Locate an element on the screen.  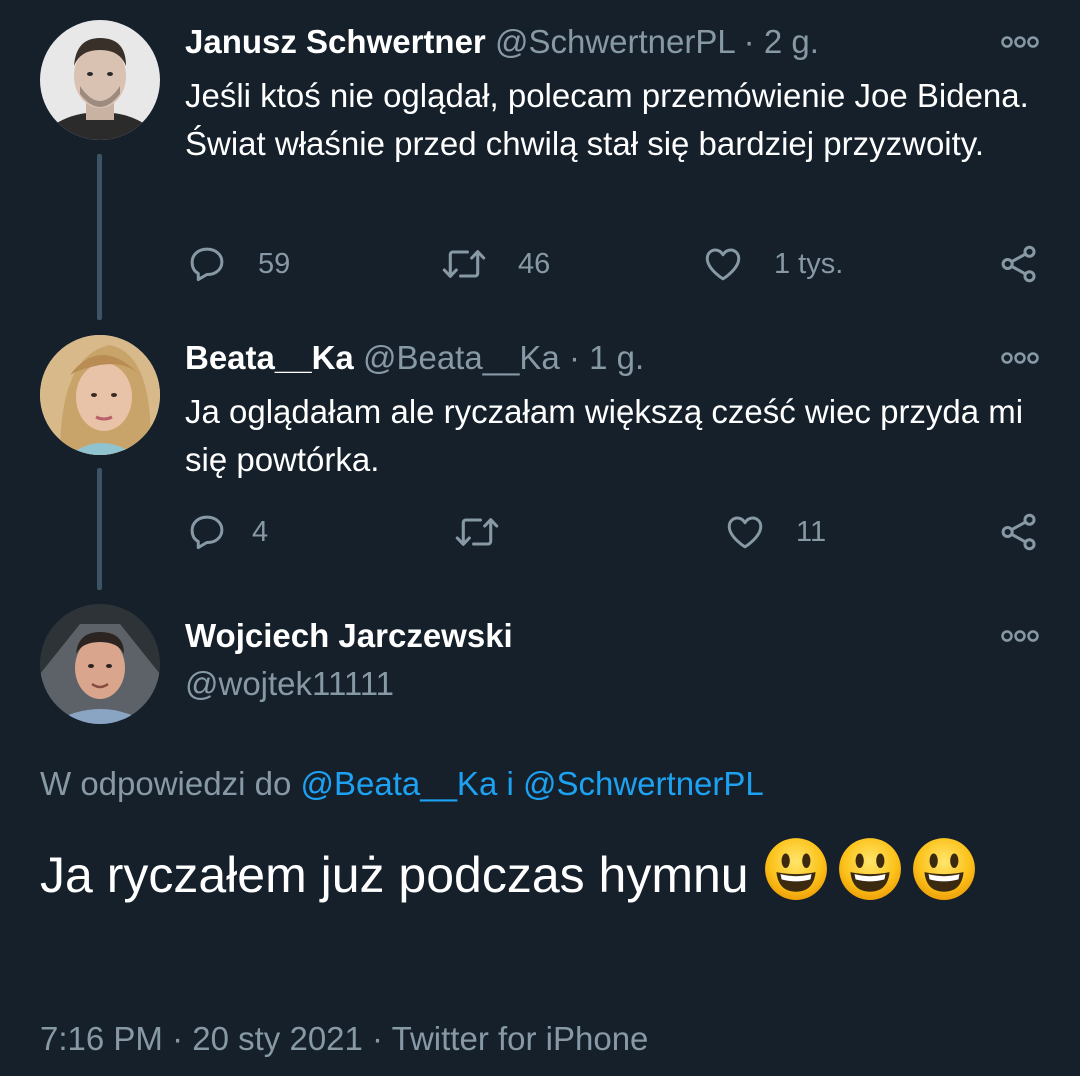
author-name-text: Wojciech Jarczewski is located at coordinates (349, 635).